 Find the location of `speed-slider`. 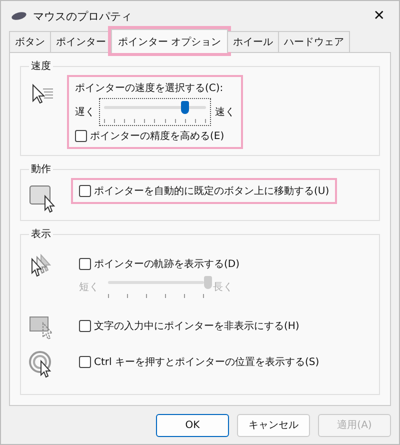

speed-slider is located at coordinates (155, 112).